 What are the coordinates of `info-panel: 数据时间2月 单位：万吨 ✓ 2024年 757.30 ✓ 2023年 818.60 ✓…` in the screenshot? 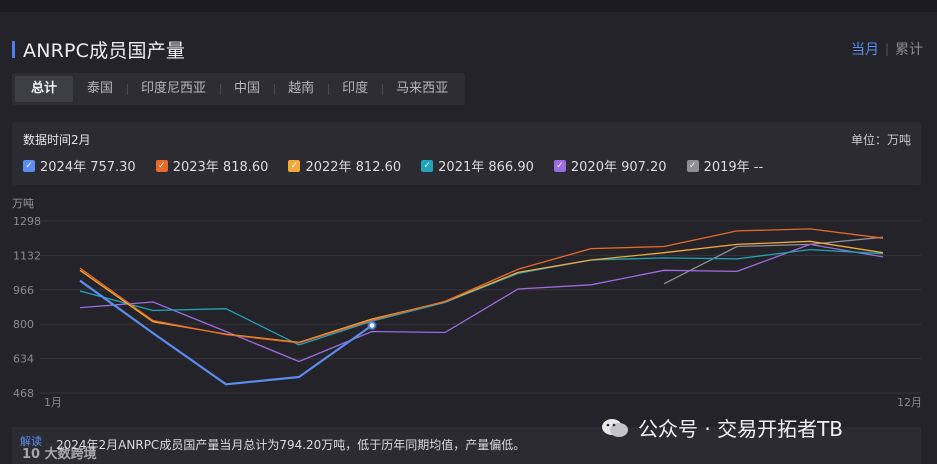 It's located at (466, 153).